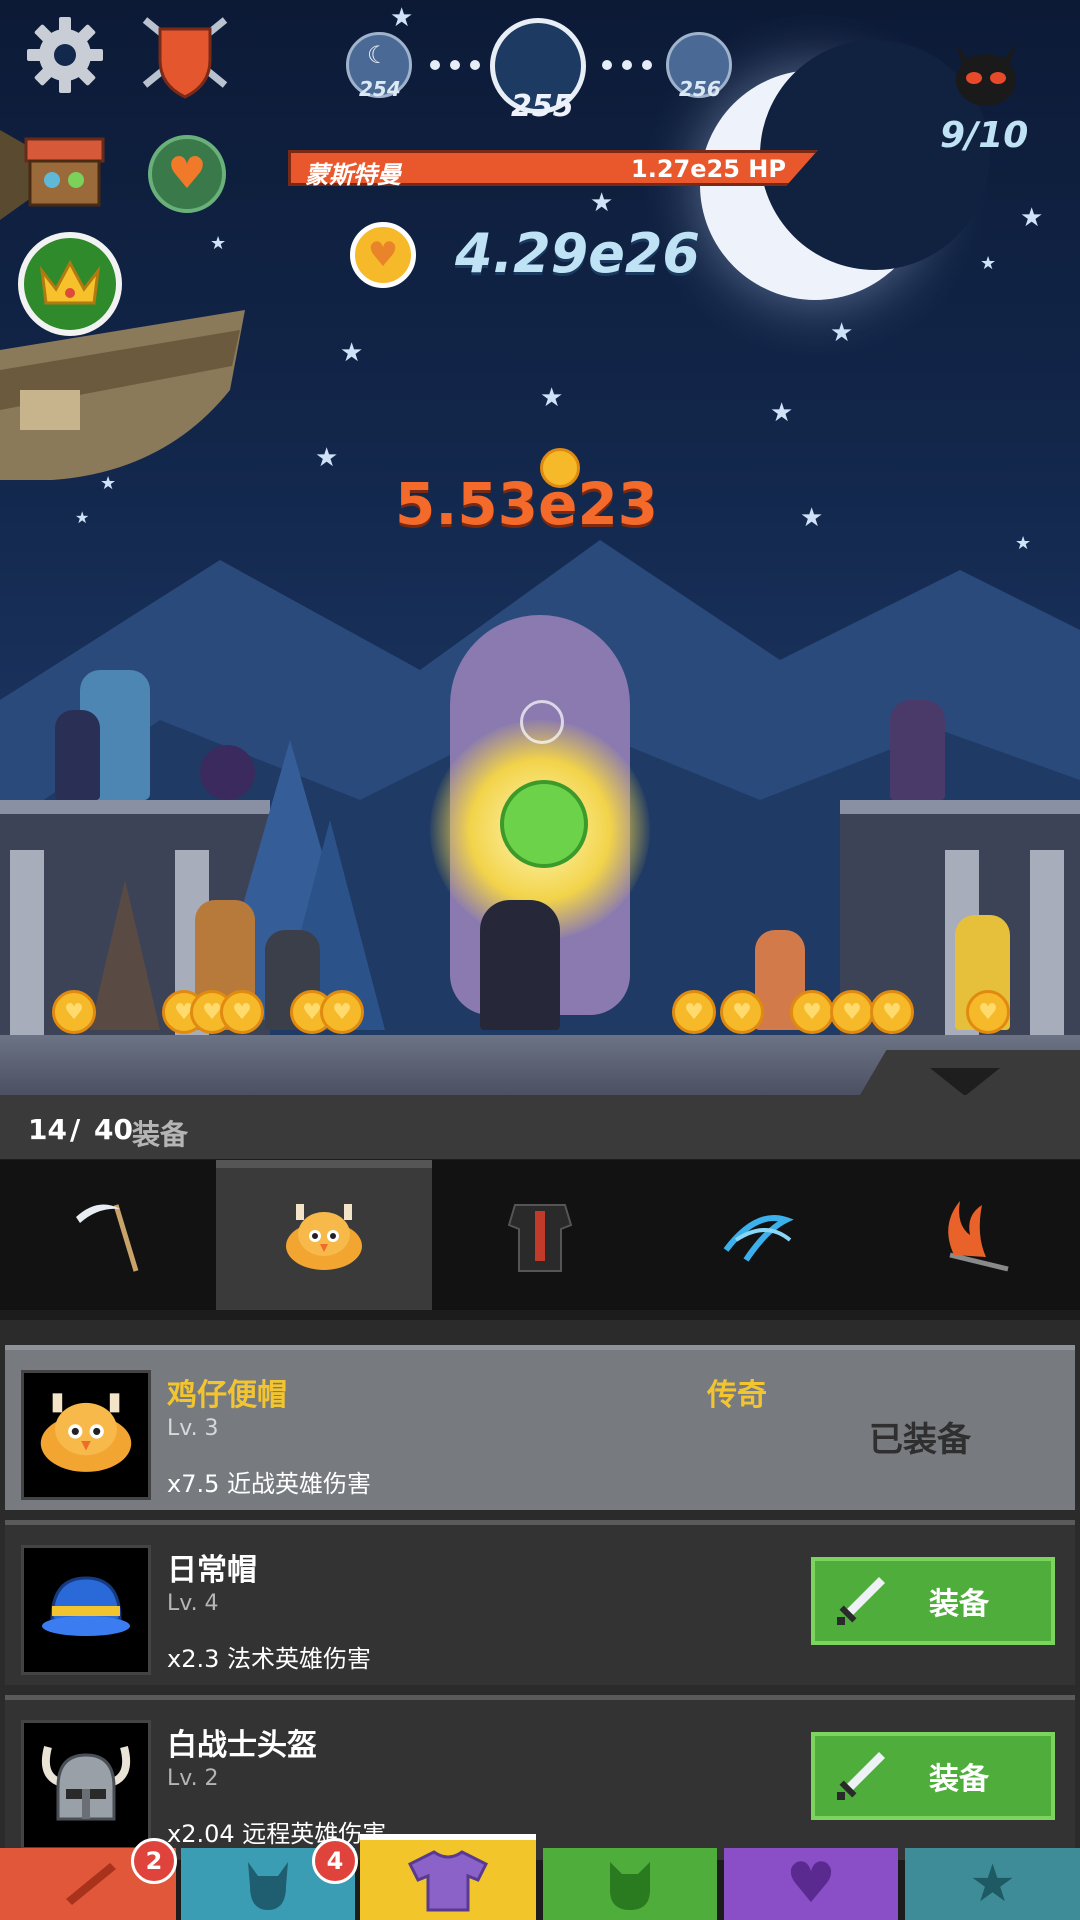 The image size is (1080, 1920). Describe the element at coordinates (520, 965) in the screenshot. I see `hero-reaper` at that location.